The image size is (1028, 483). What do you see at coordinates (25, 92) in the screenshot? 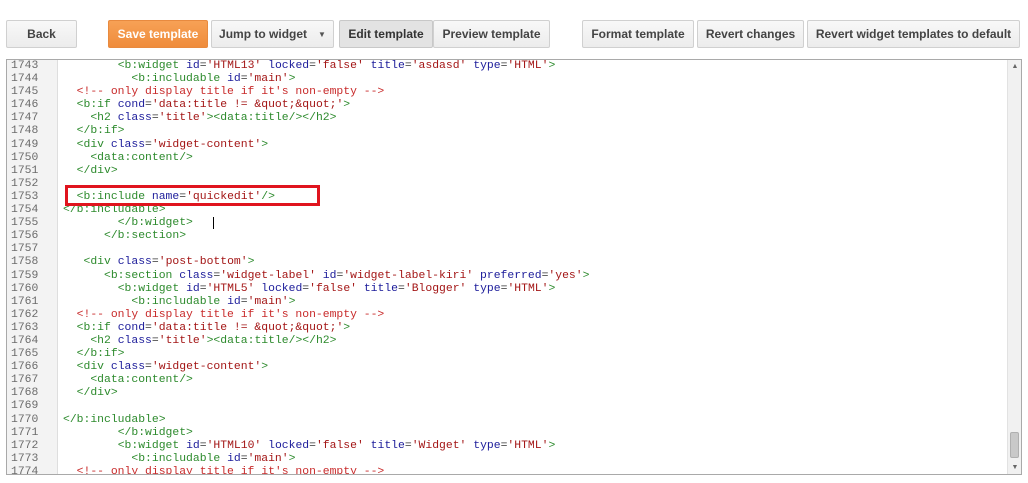
I see `line-number: 1745` at bounding box center [25, 92].